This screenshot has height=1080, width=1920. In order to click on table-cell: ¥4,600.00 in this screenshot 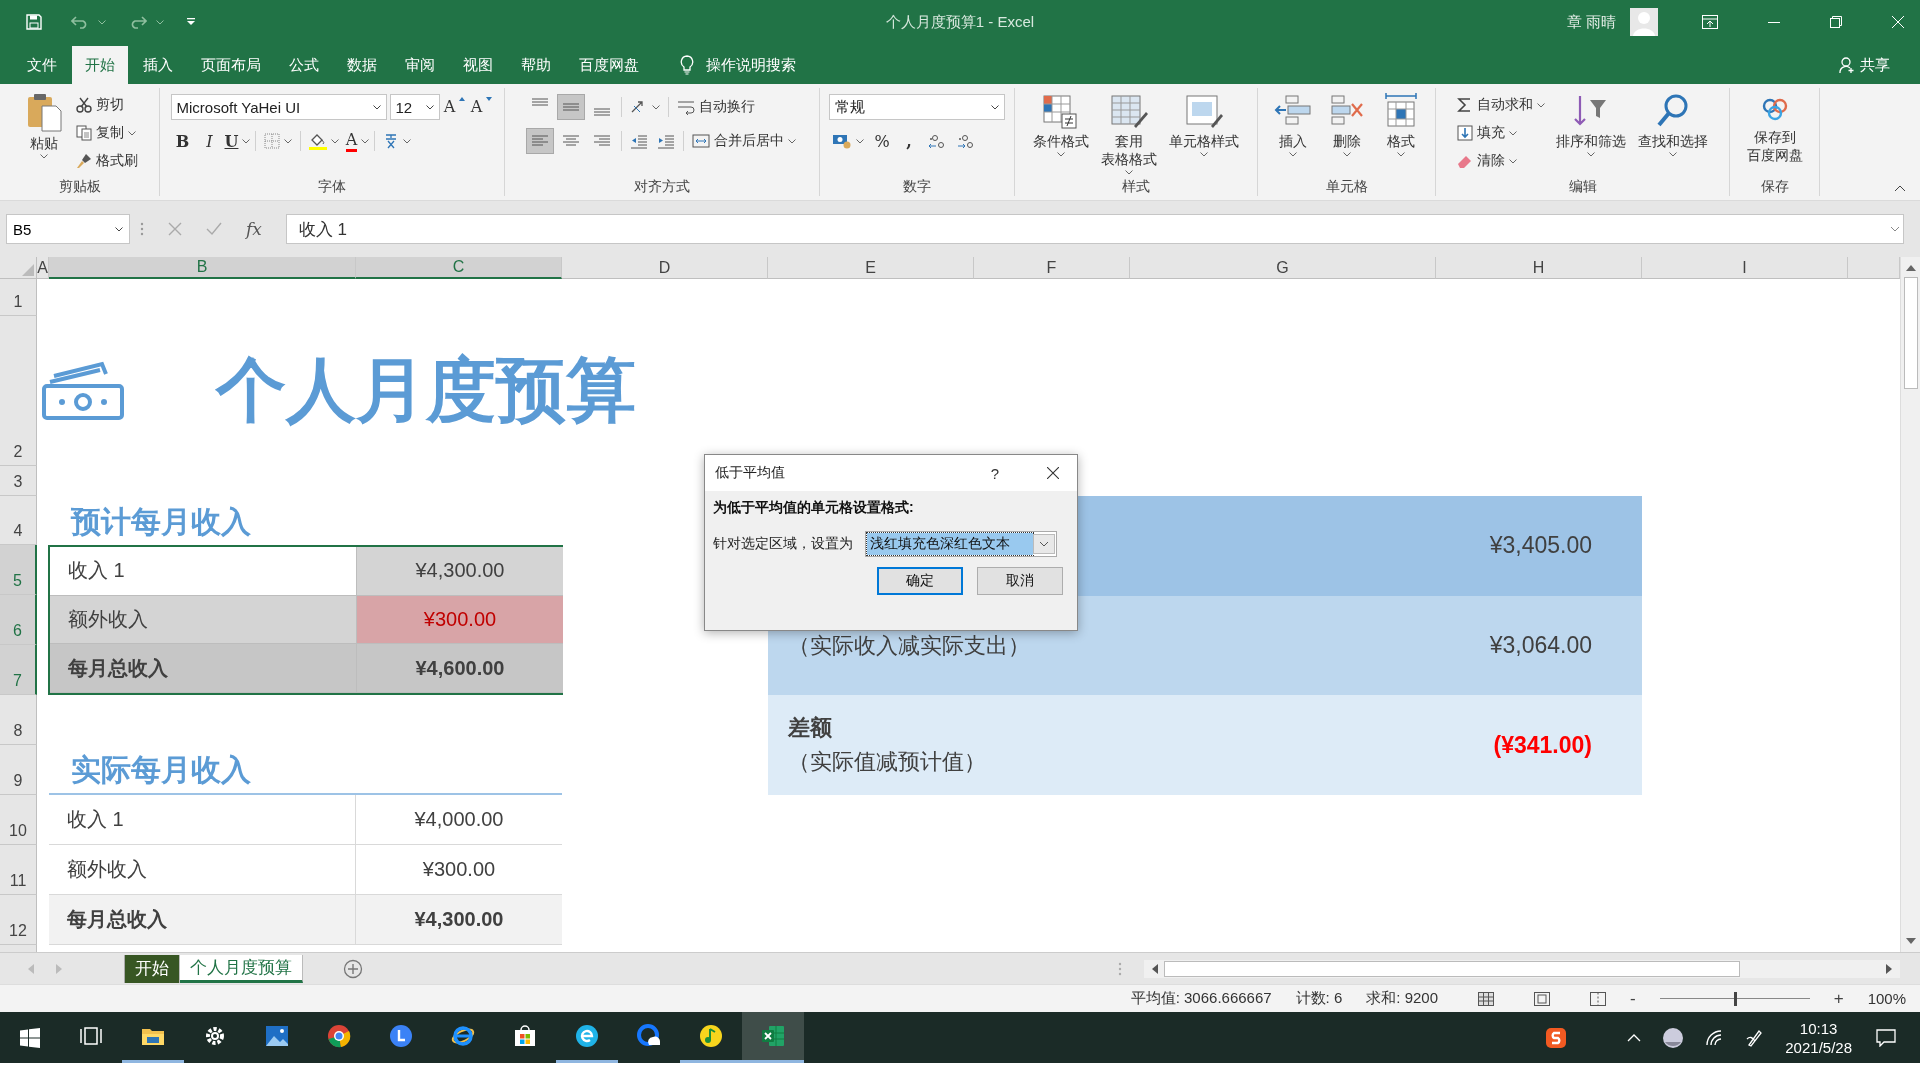, I will do `click(460, 668)`.